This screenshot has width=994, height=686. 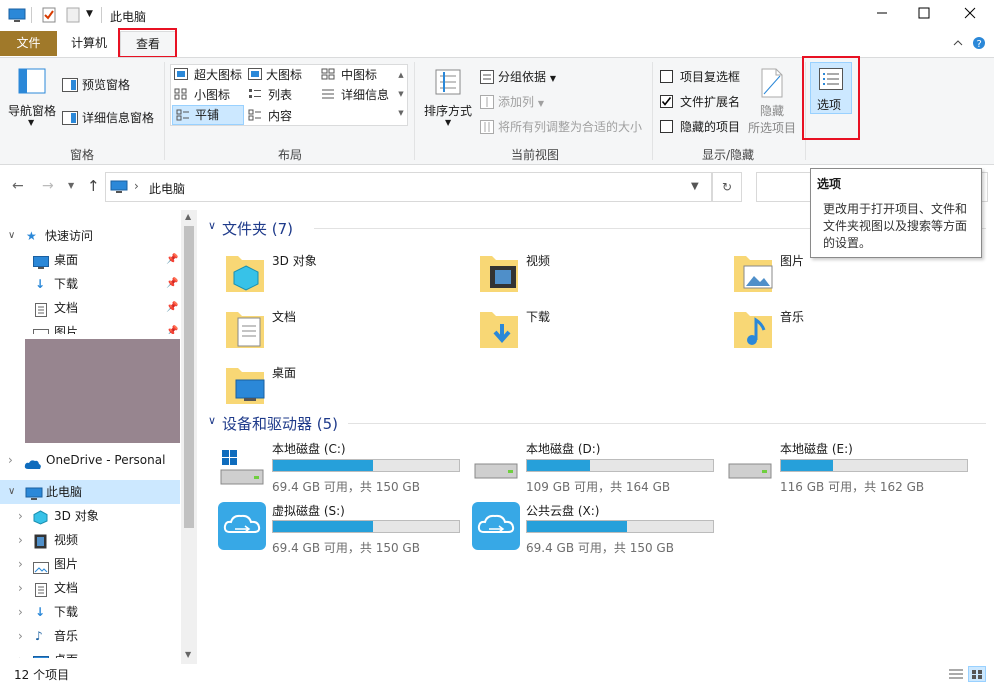 What do you see at coordinates (518, 76) in the screenshot?
I see `group-by-button: 分组依据 ▼` at bounding box center [518, 76].